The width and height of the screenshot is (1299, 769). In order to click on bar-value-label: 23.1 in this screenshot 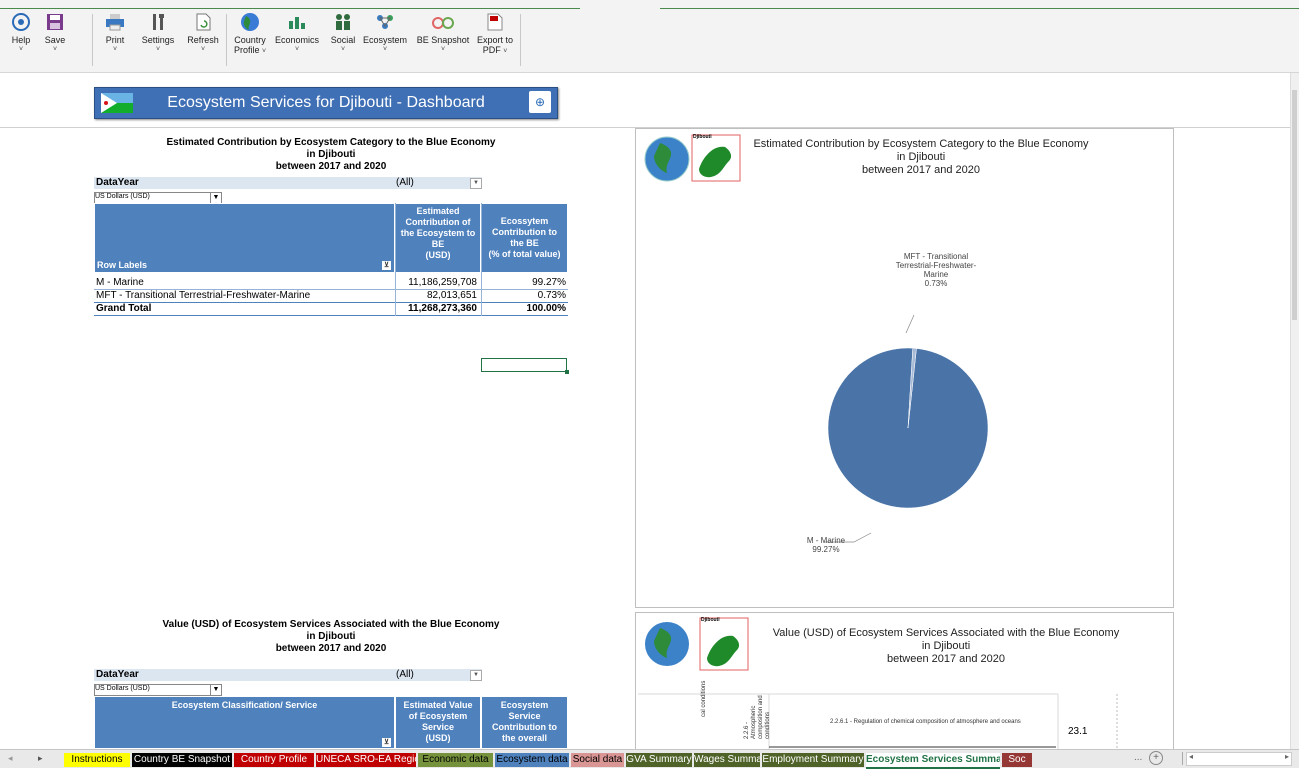, I will do `click(1078, 731)`.